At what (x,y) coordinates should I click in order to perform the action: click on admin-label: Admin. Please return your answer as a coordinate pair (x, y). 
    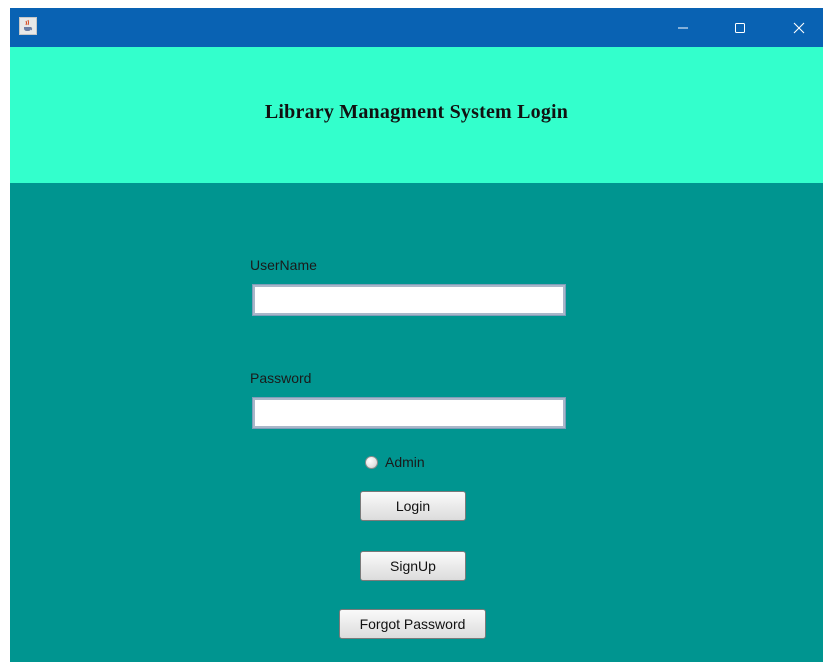
    Looking at the image, I should click on (405, 462).